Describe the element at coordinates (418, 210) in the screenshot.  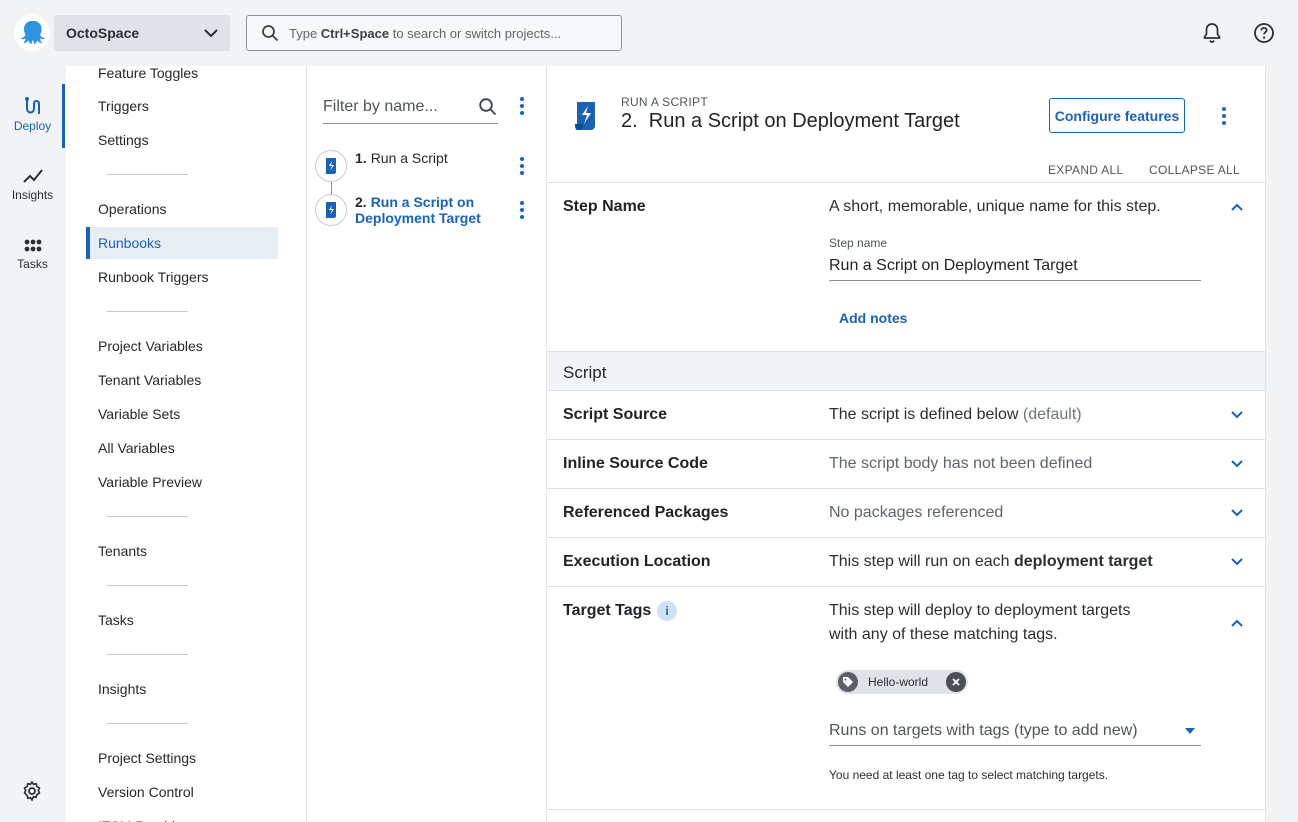
I see `step-name: Run a Script on Deployment Target` at that location.